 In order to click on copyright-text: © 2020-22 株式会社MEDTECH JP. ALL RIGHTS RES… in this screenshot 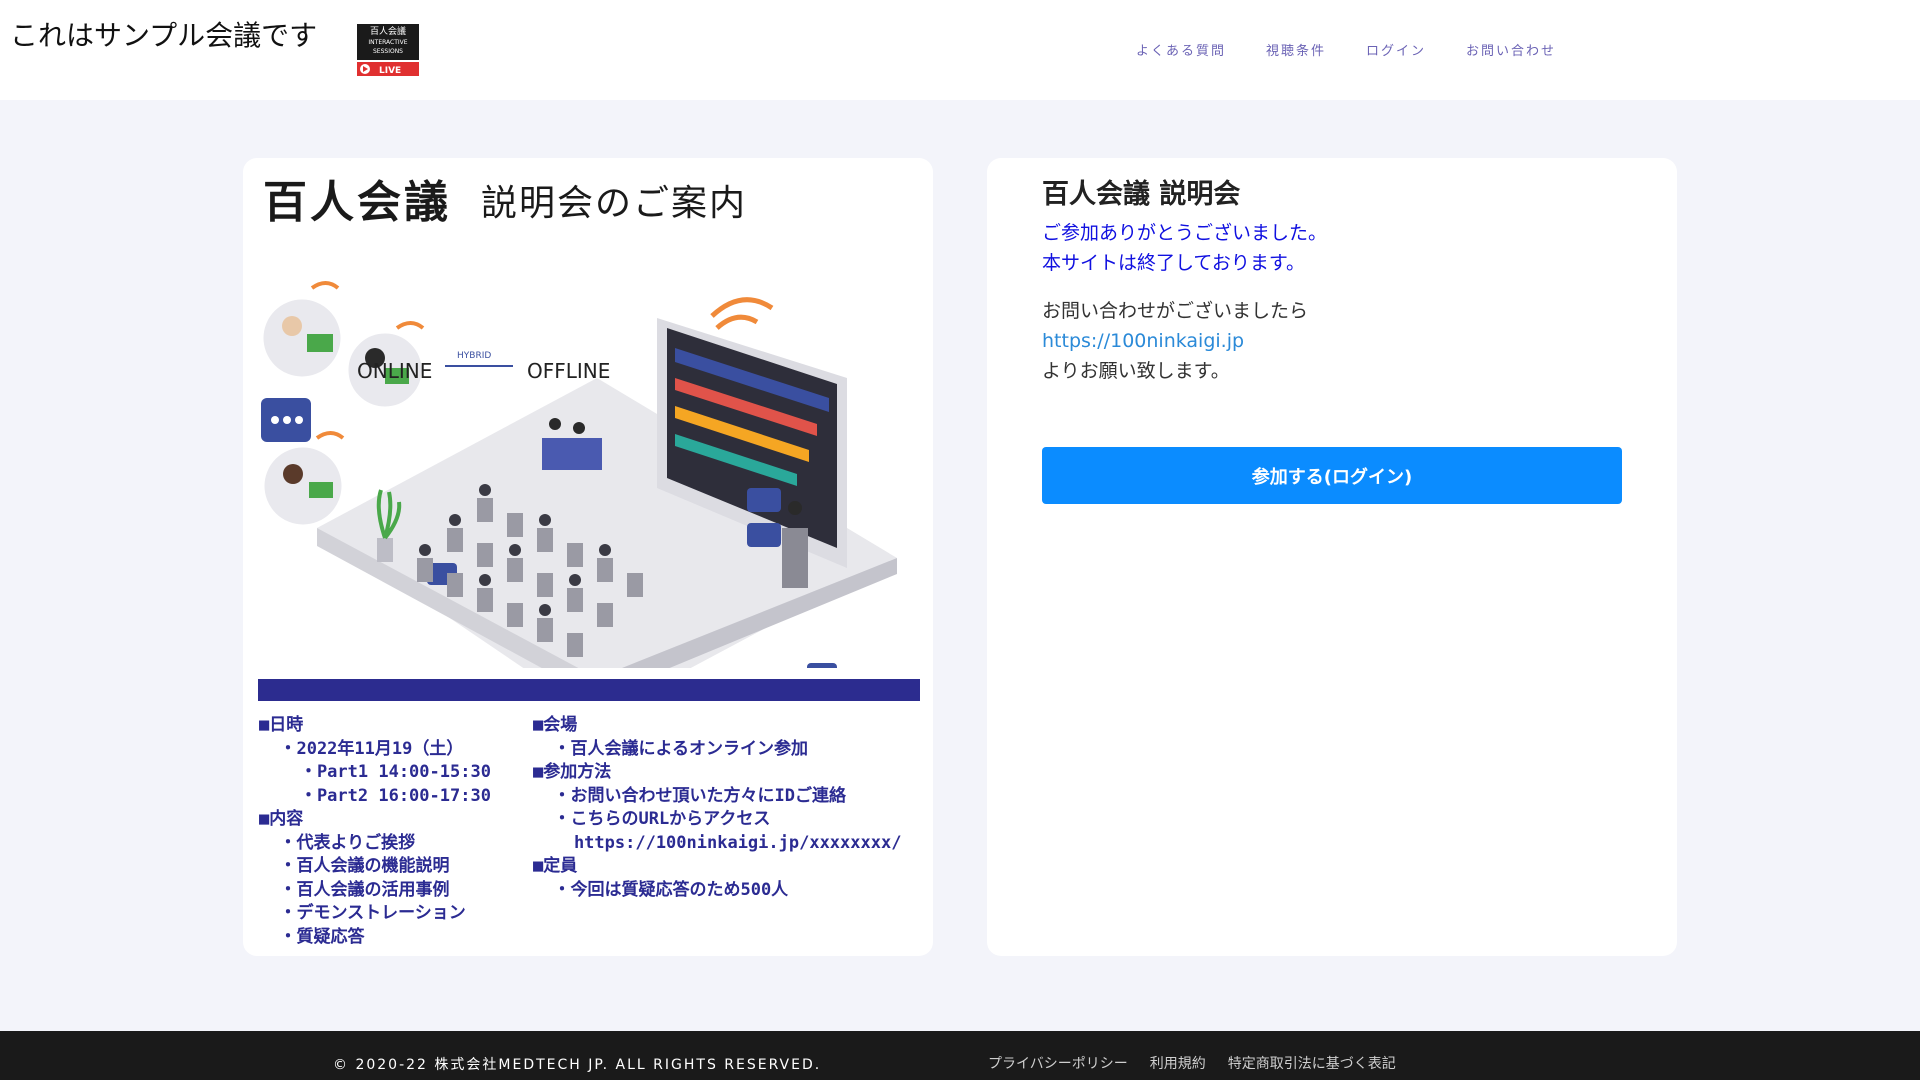, I will do `click(577, 1065)`.